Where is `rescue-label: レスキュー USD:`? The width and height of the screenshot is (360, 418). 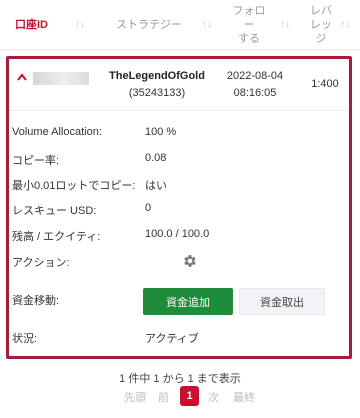
rescue-label: レスキュー USD: is located at coordinates (54, 211).